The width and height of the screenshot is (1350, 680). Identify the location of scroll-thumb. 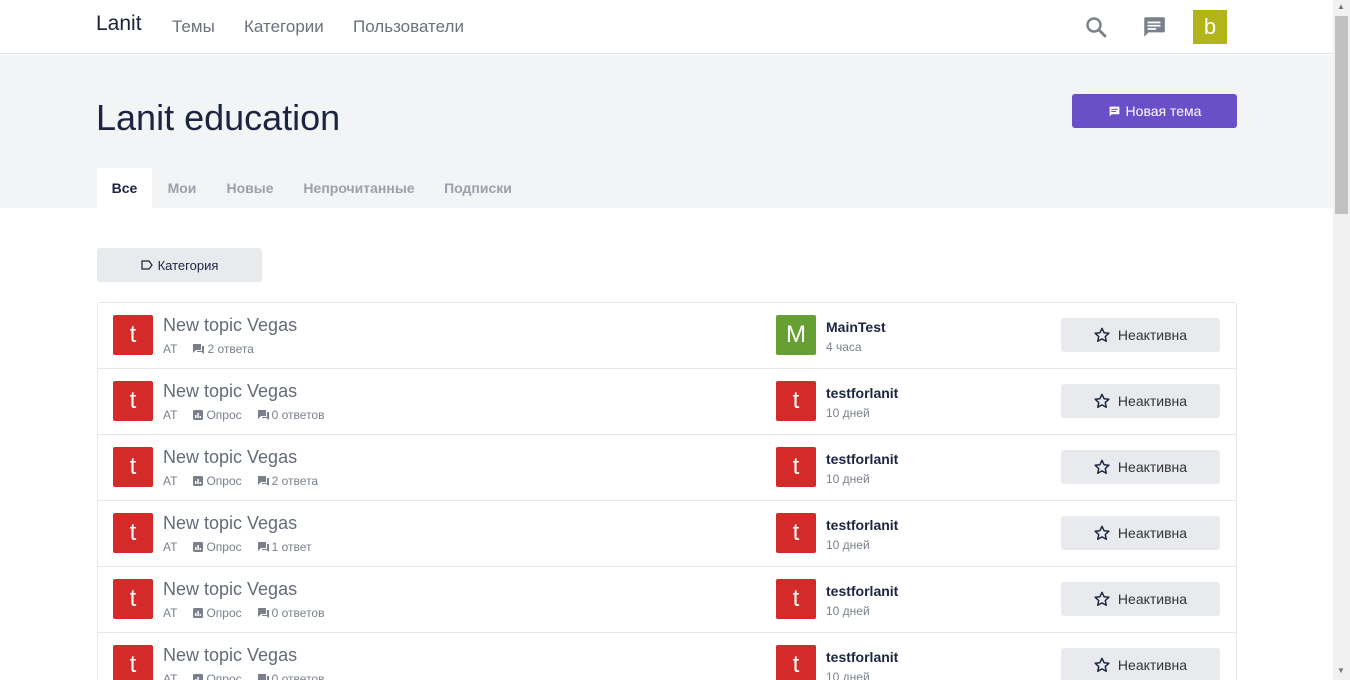
(1341, 115).